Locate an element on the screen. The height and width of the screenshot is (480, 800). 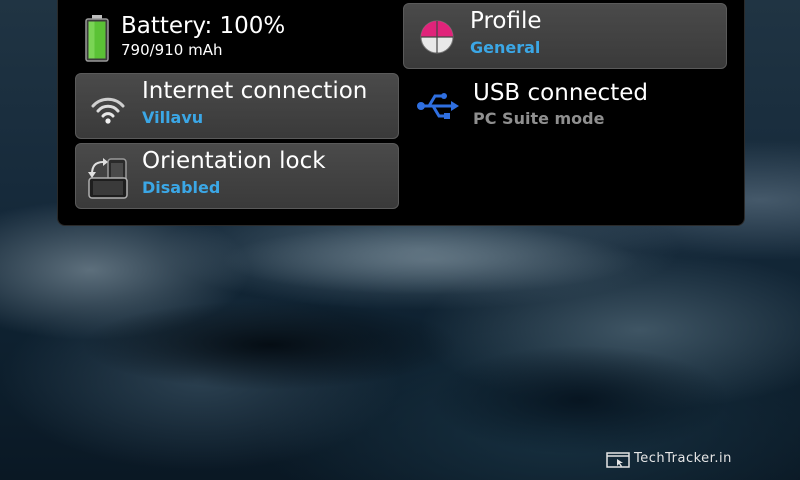
watermark-logo-icon is located at coordinates (618, 460).